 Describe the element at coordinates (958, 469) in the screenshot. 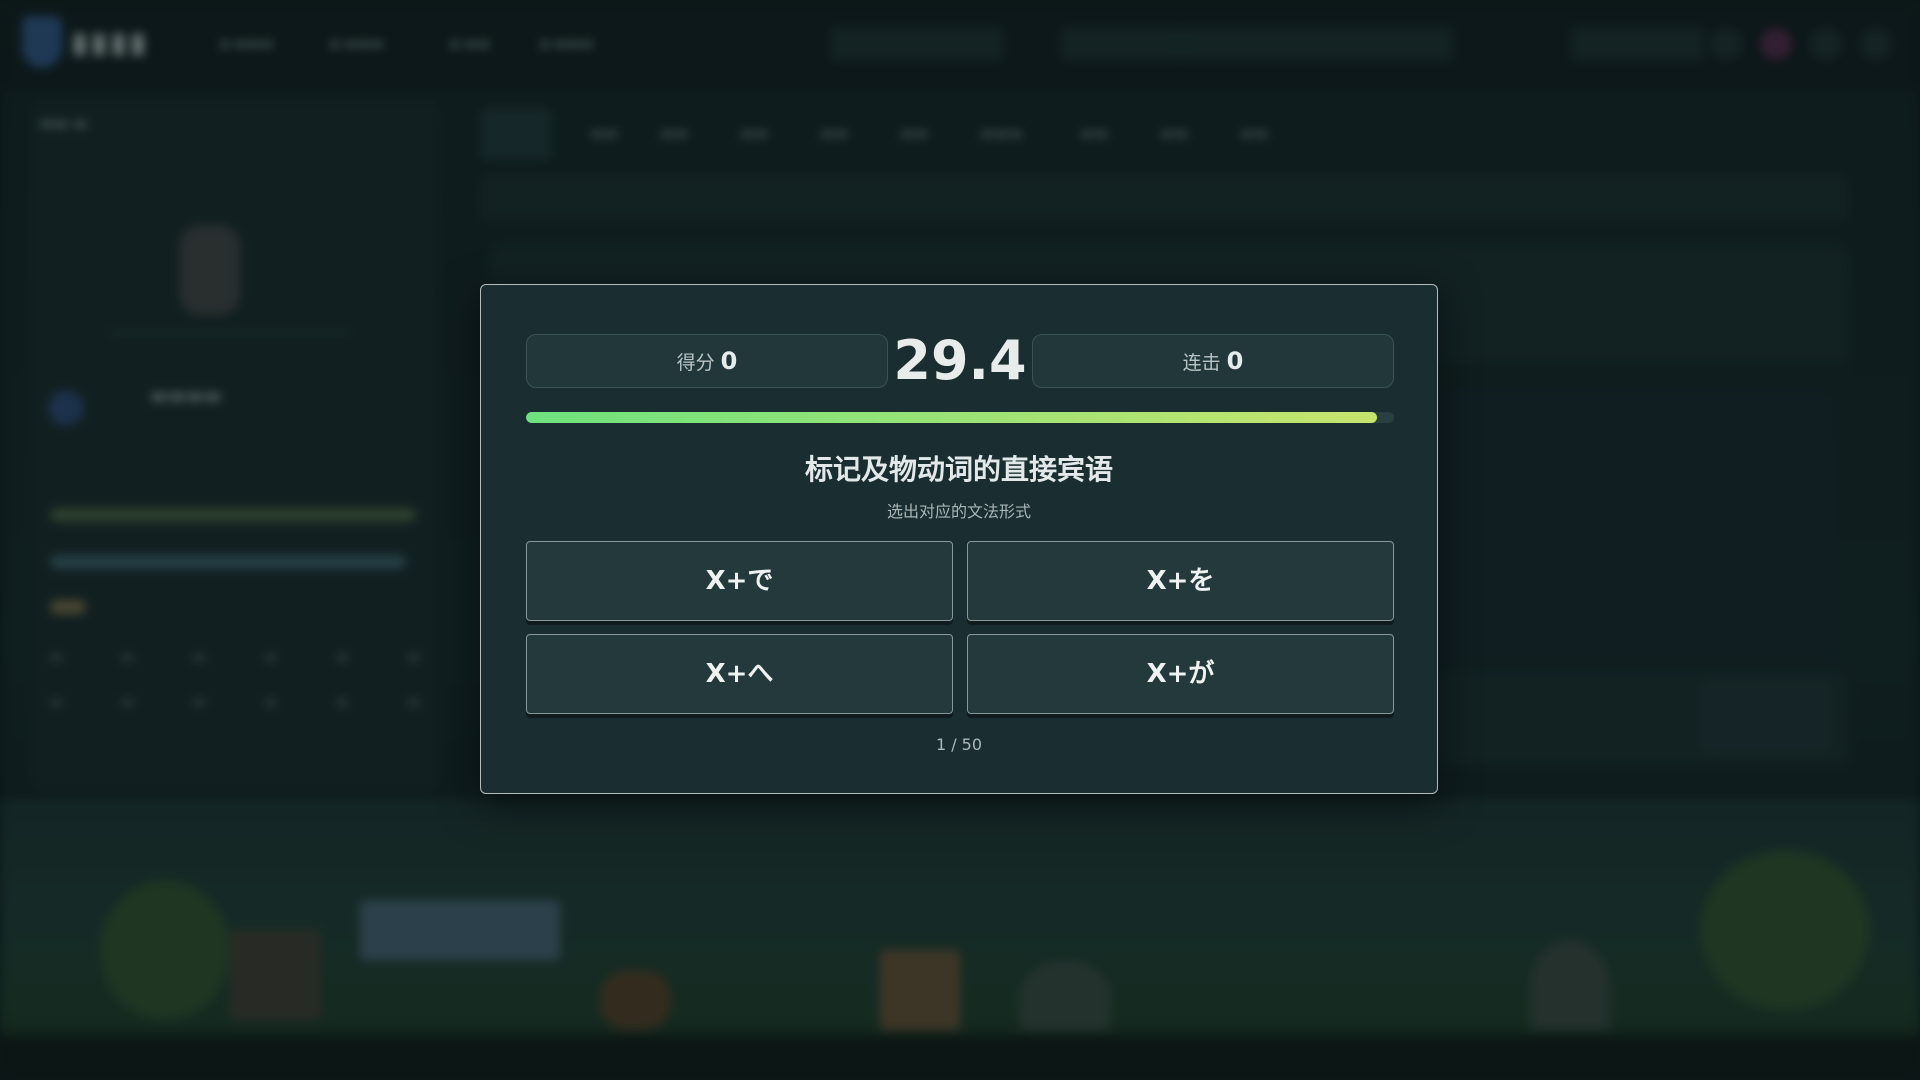

I see `question-text: 标记及物动词的直接宾语` at that location.